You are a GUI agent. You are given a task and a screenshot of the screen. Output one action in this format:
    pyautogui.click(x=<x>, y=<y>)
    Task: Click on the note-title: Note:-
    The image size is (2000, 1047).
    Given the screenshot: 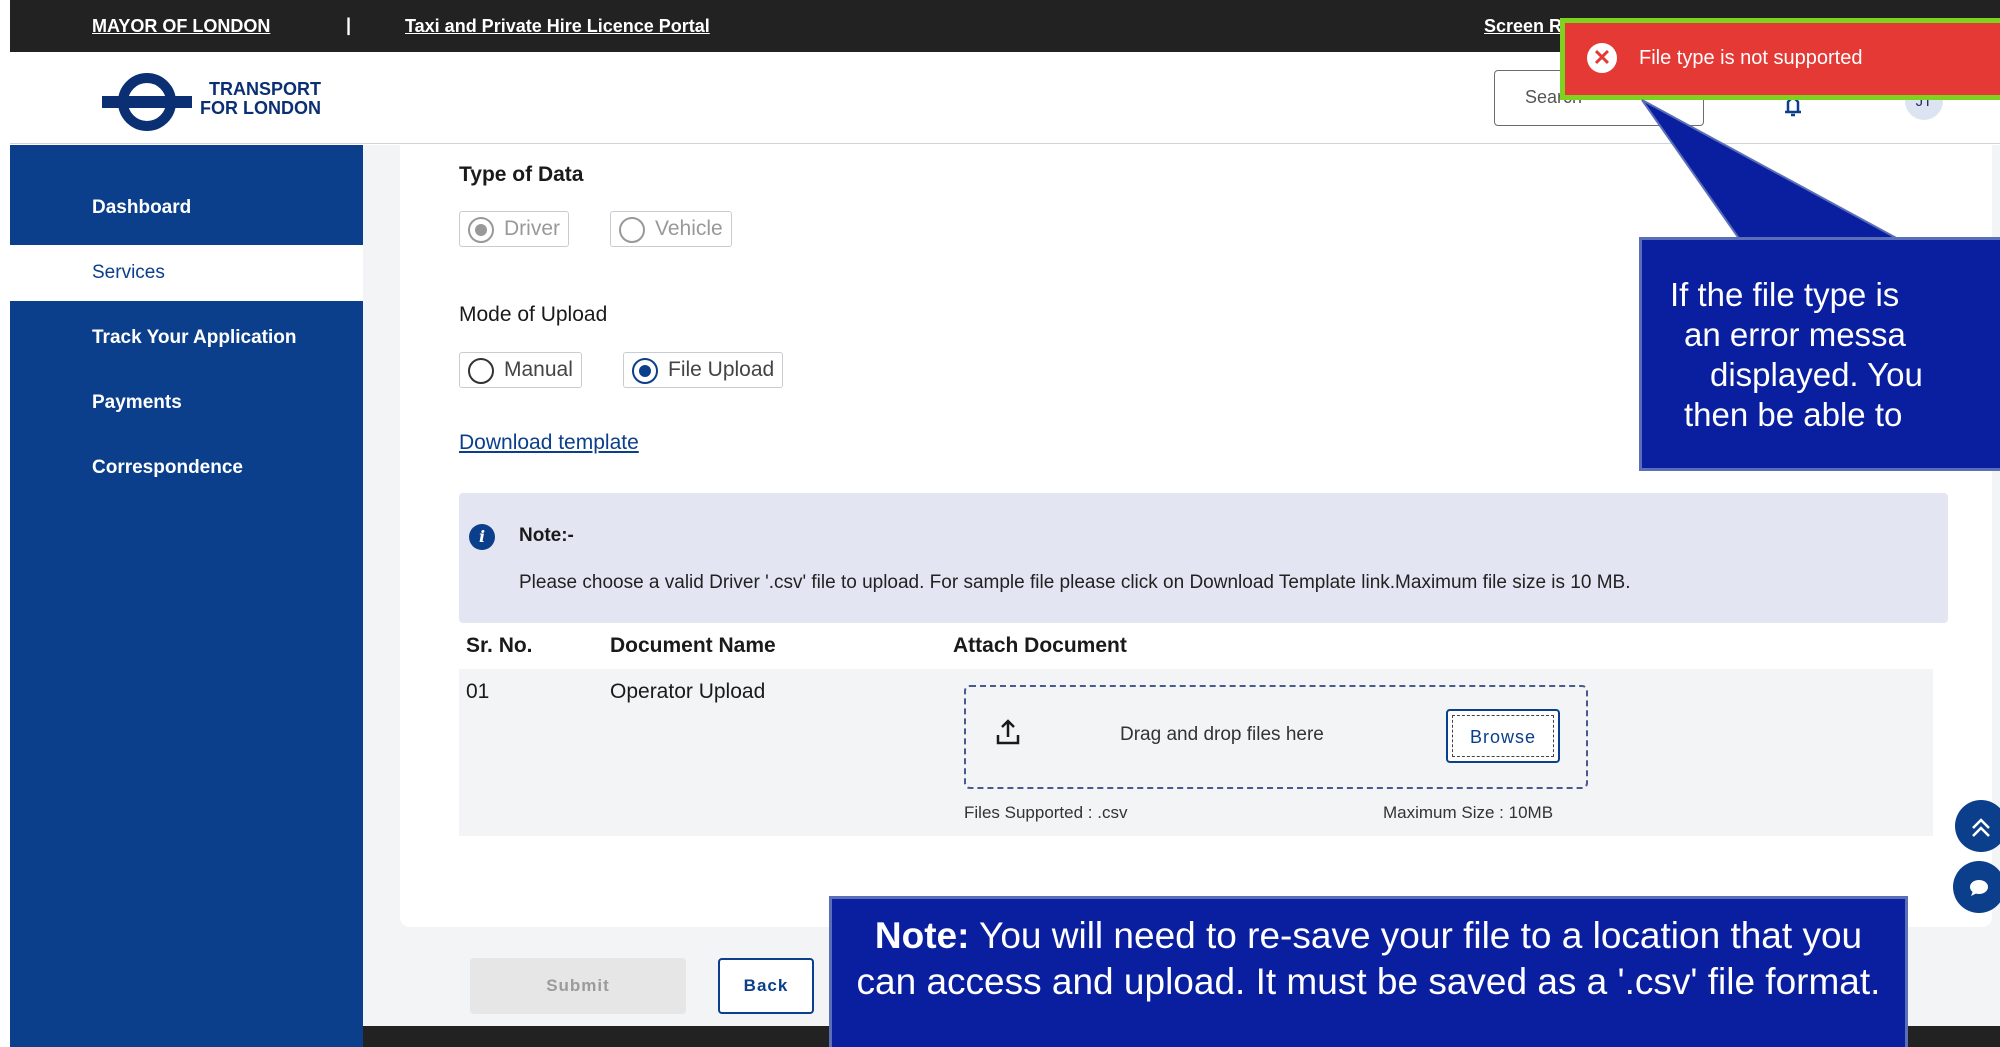 What is the action you would take?
    pyautogui.click(x=546, y=535)
    